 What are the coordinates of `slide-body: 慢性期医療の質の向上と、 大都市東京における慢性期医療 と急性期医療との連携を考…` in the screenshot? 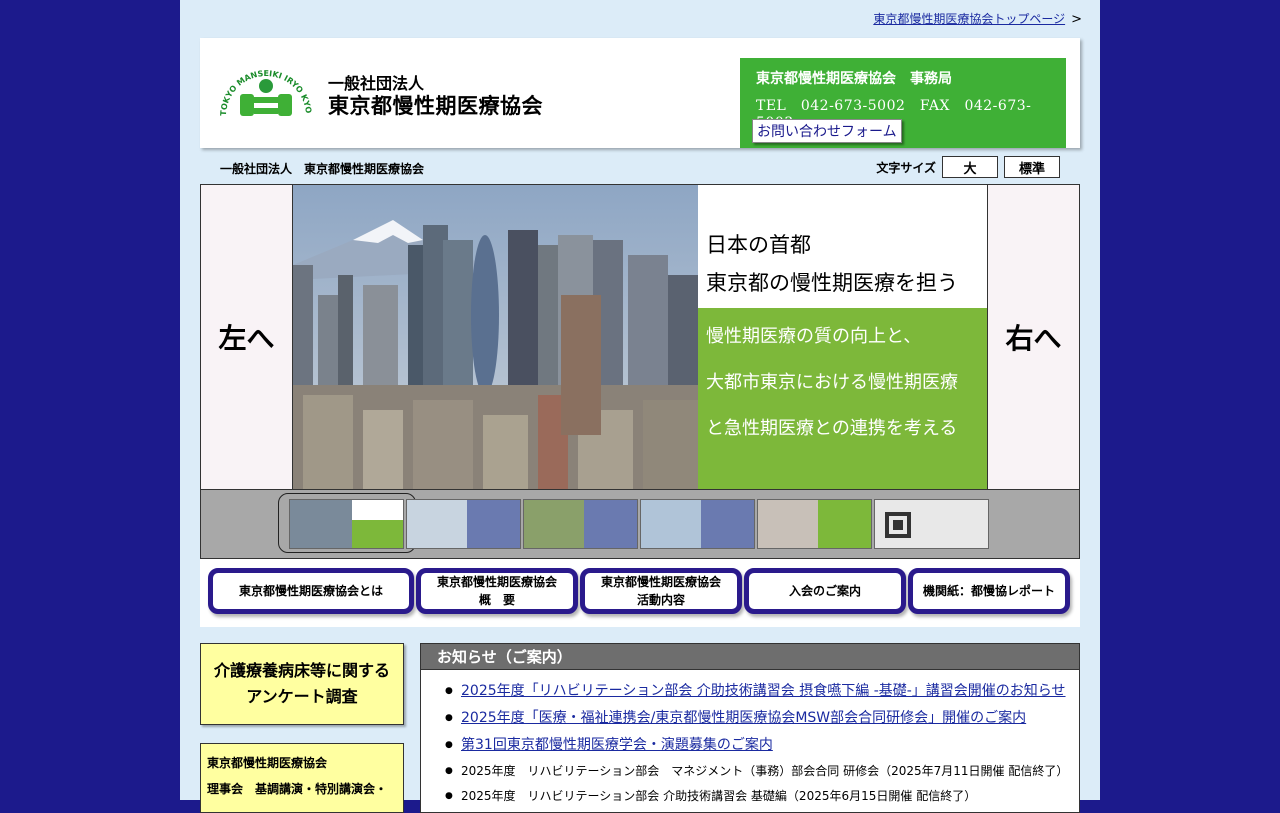 It's located at (843, 398).